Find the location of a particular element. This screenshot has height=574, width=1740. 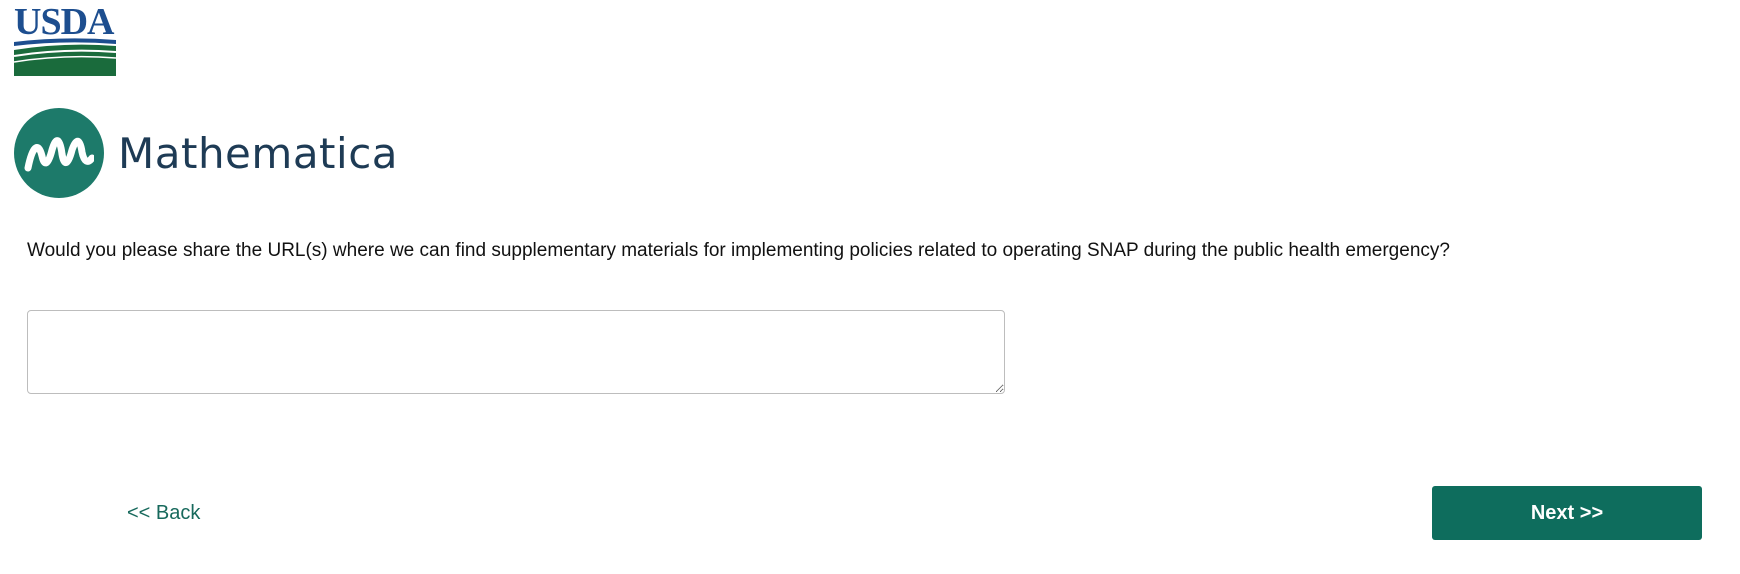

mathematica-wordmark: Mathematica is located at coordinates (258, 153).